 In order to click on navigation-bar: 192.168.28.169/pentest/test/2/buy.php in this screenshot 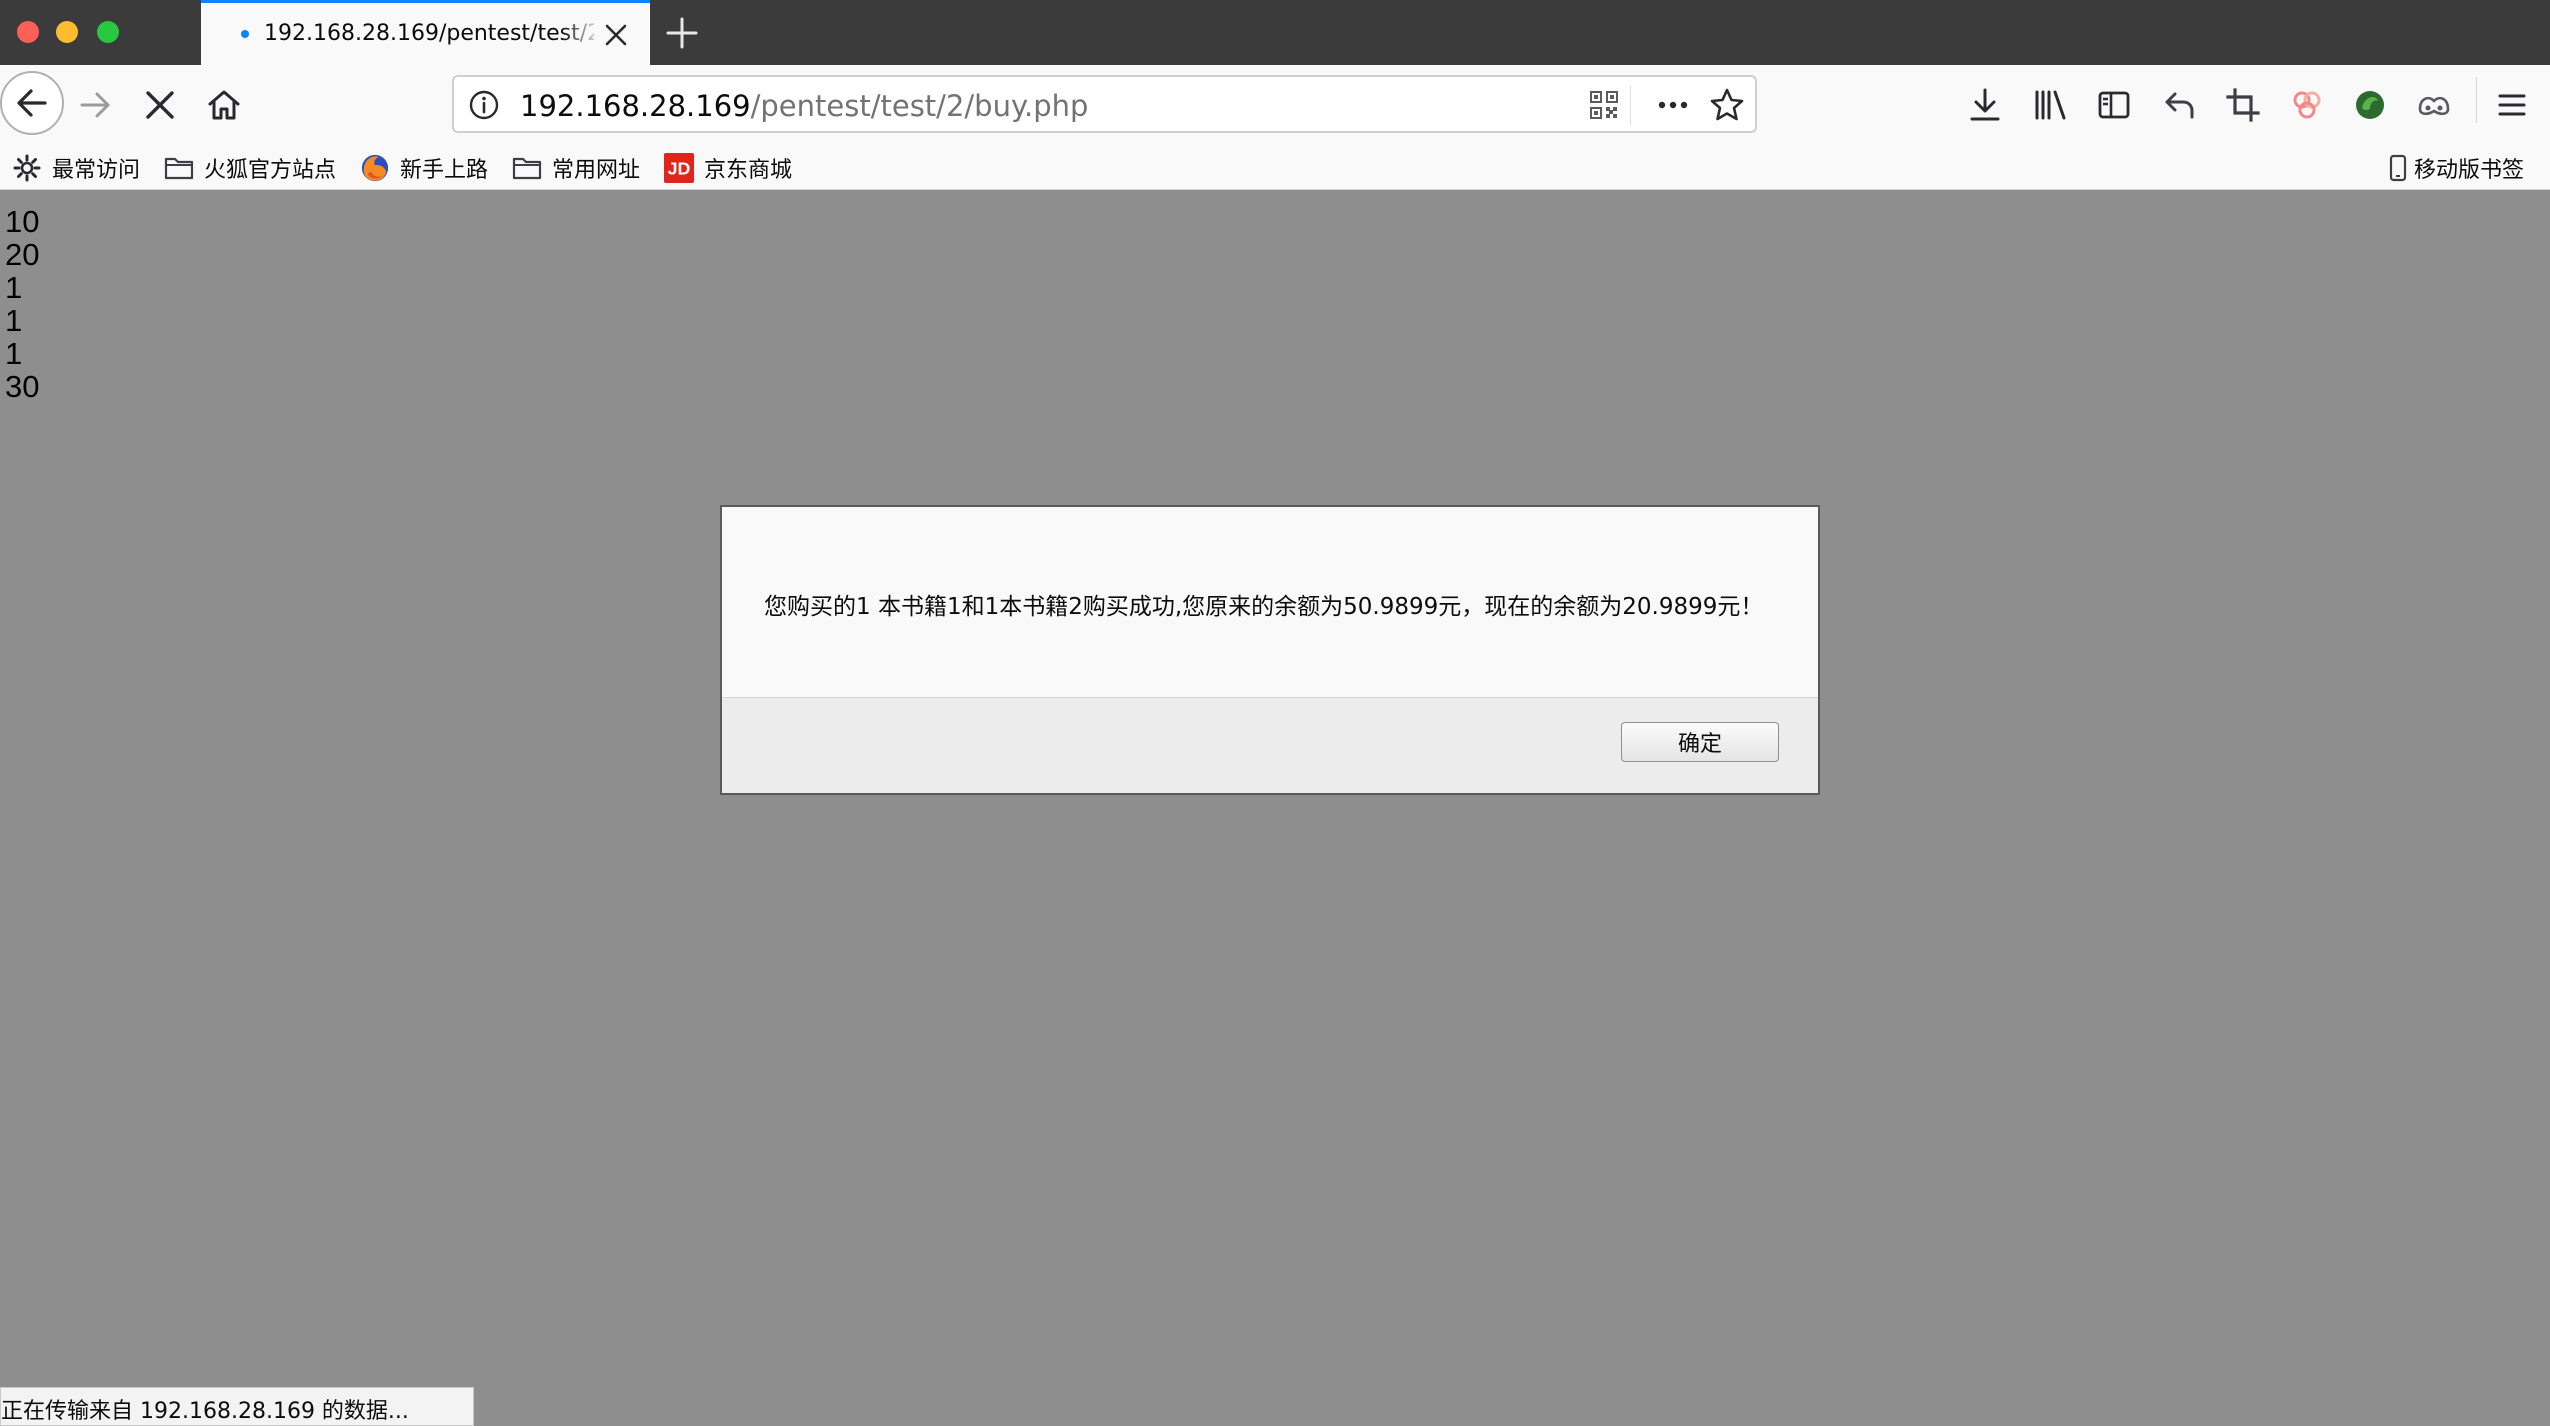, I will do `click(1275, 105)`.